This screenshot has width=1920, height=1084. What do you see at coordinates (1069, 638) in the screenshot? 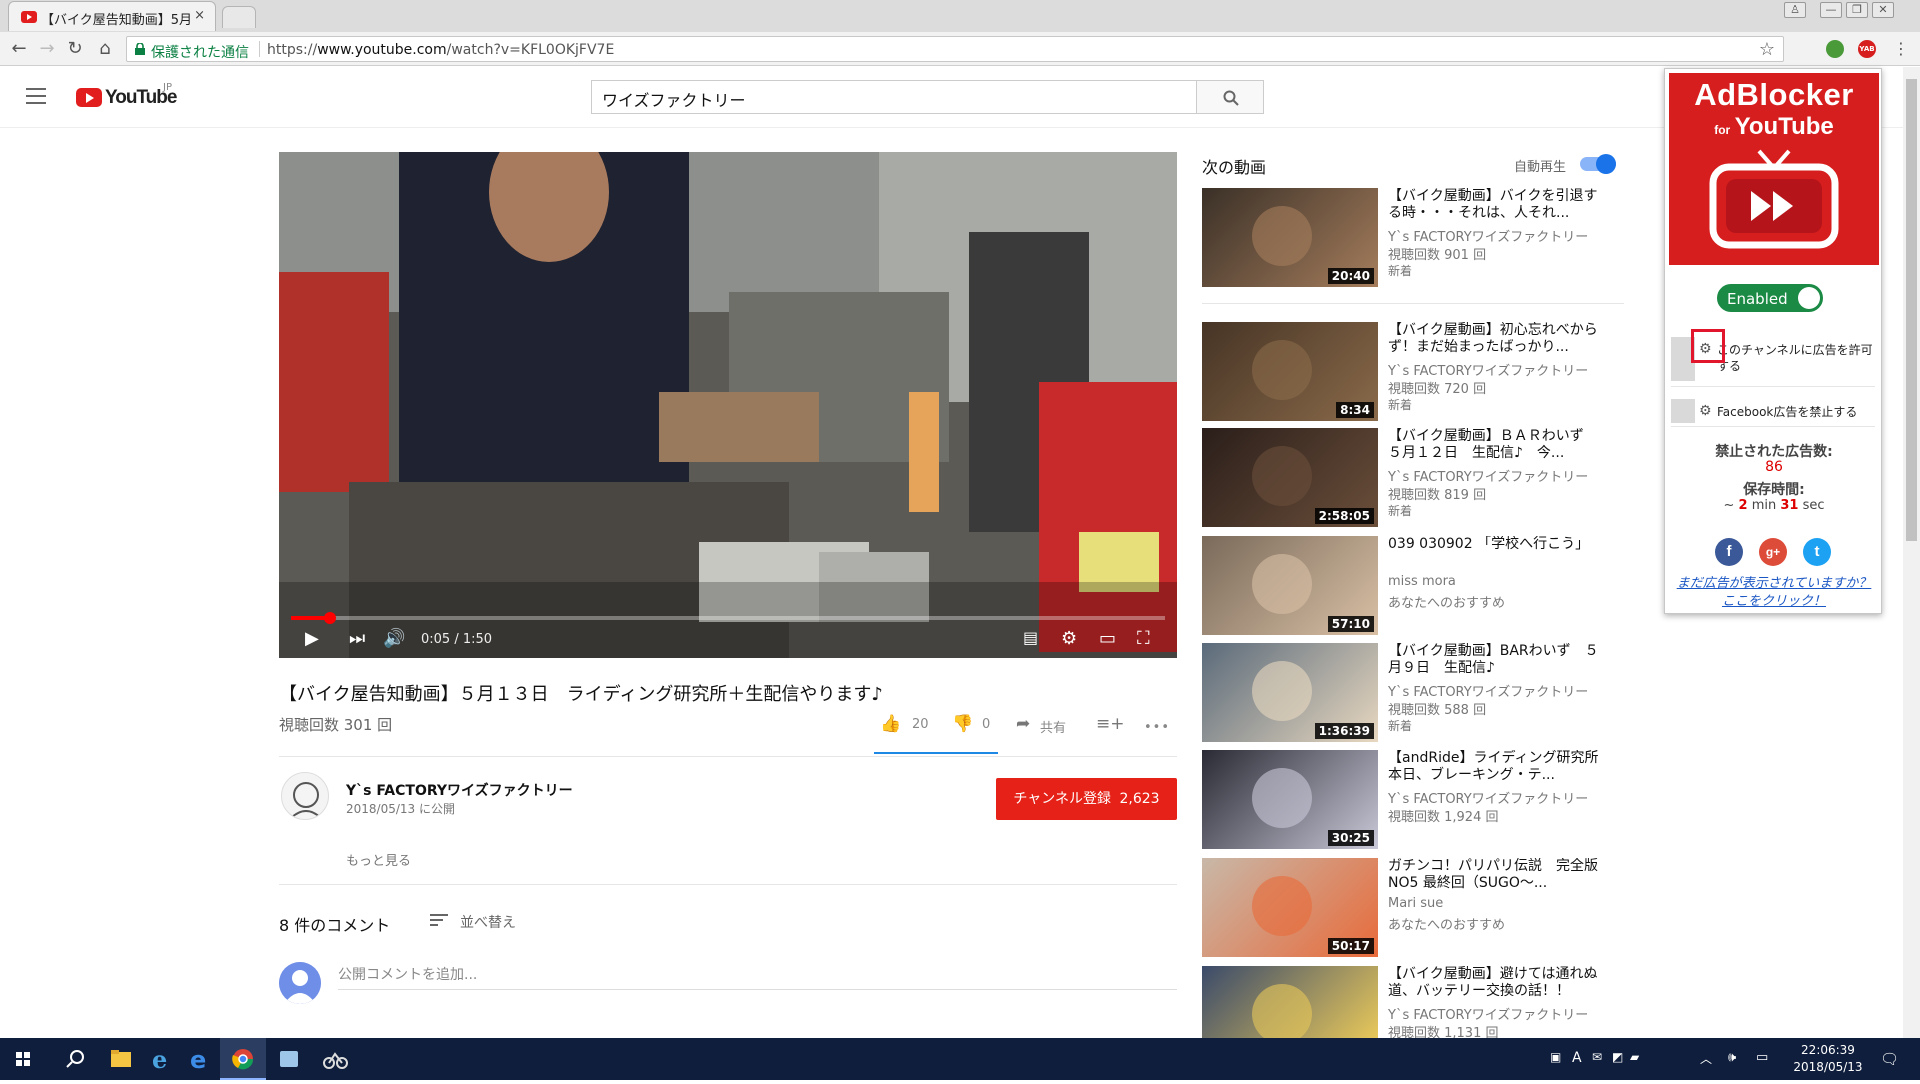
I see `settings-gear-icon: ⚙` at bounding box center [1069, 638].